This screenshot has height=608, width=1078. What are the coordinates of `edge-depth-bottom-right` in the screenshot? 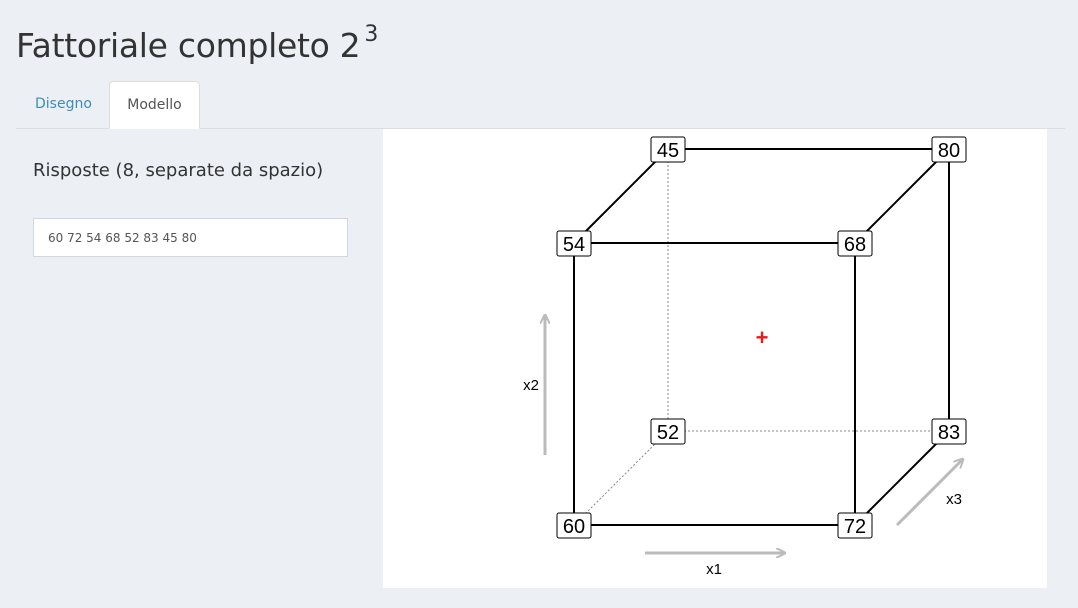 It's located at (902, 478).